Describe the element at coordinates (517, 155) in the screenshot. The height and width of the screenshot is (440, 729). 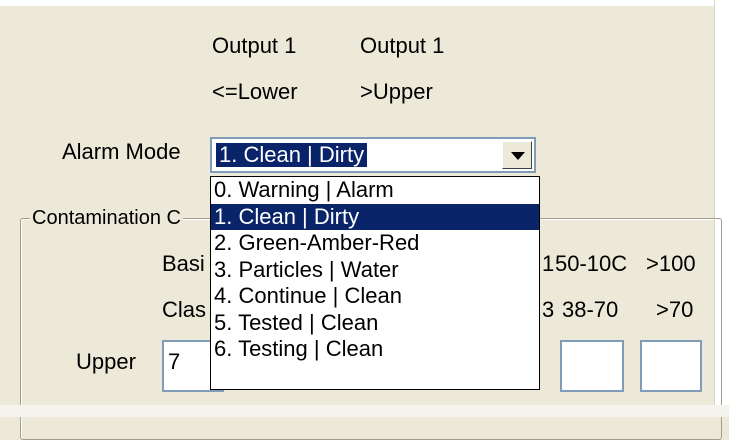
I see `dropdown-arrow-icon` at that location.